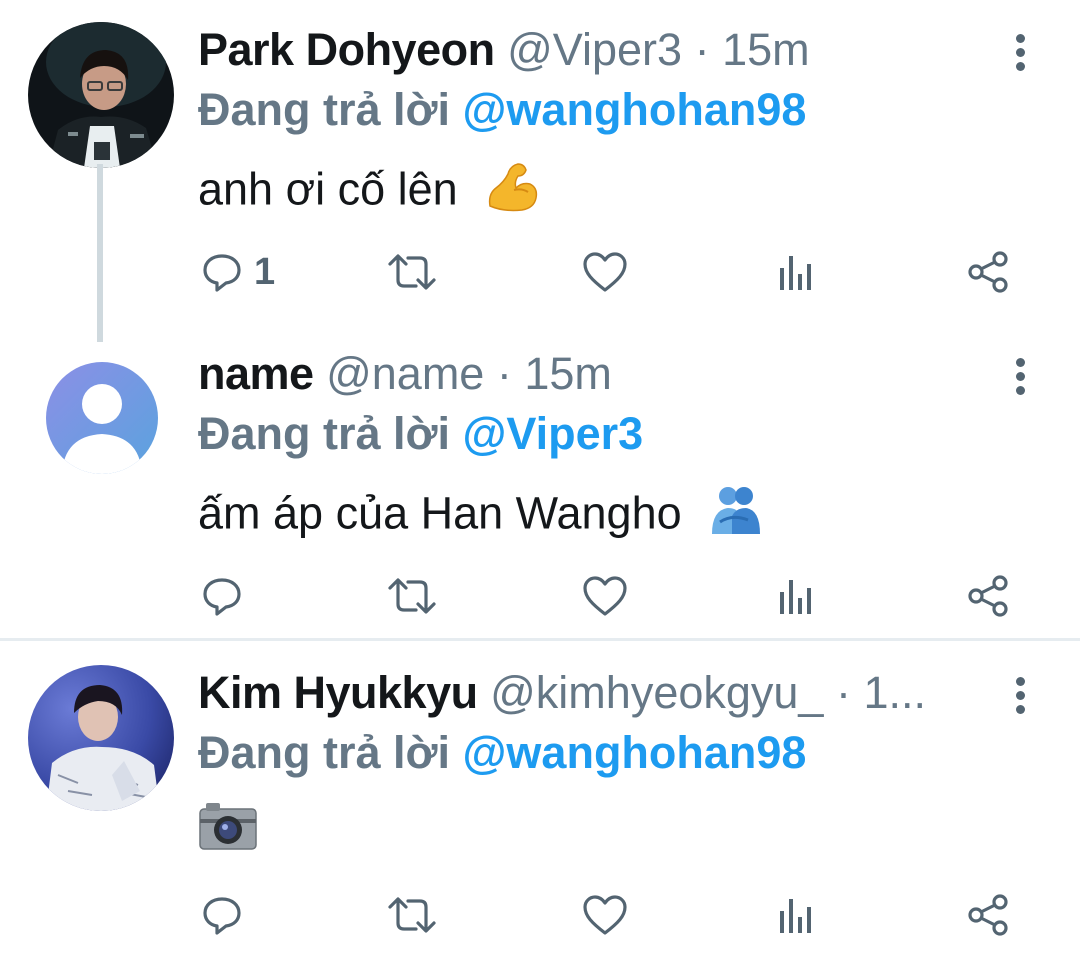  I want to click on tweet-actions: 1, so click(540, 272).